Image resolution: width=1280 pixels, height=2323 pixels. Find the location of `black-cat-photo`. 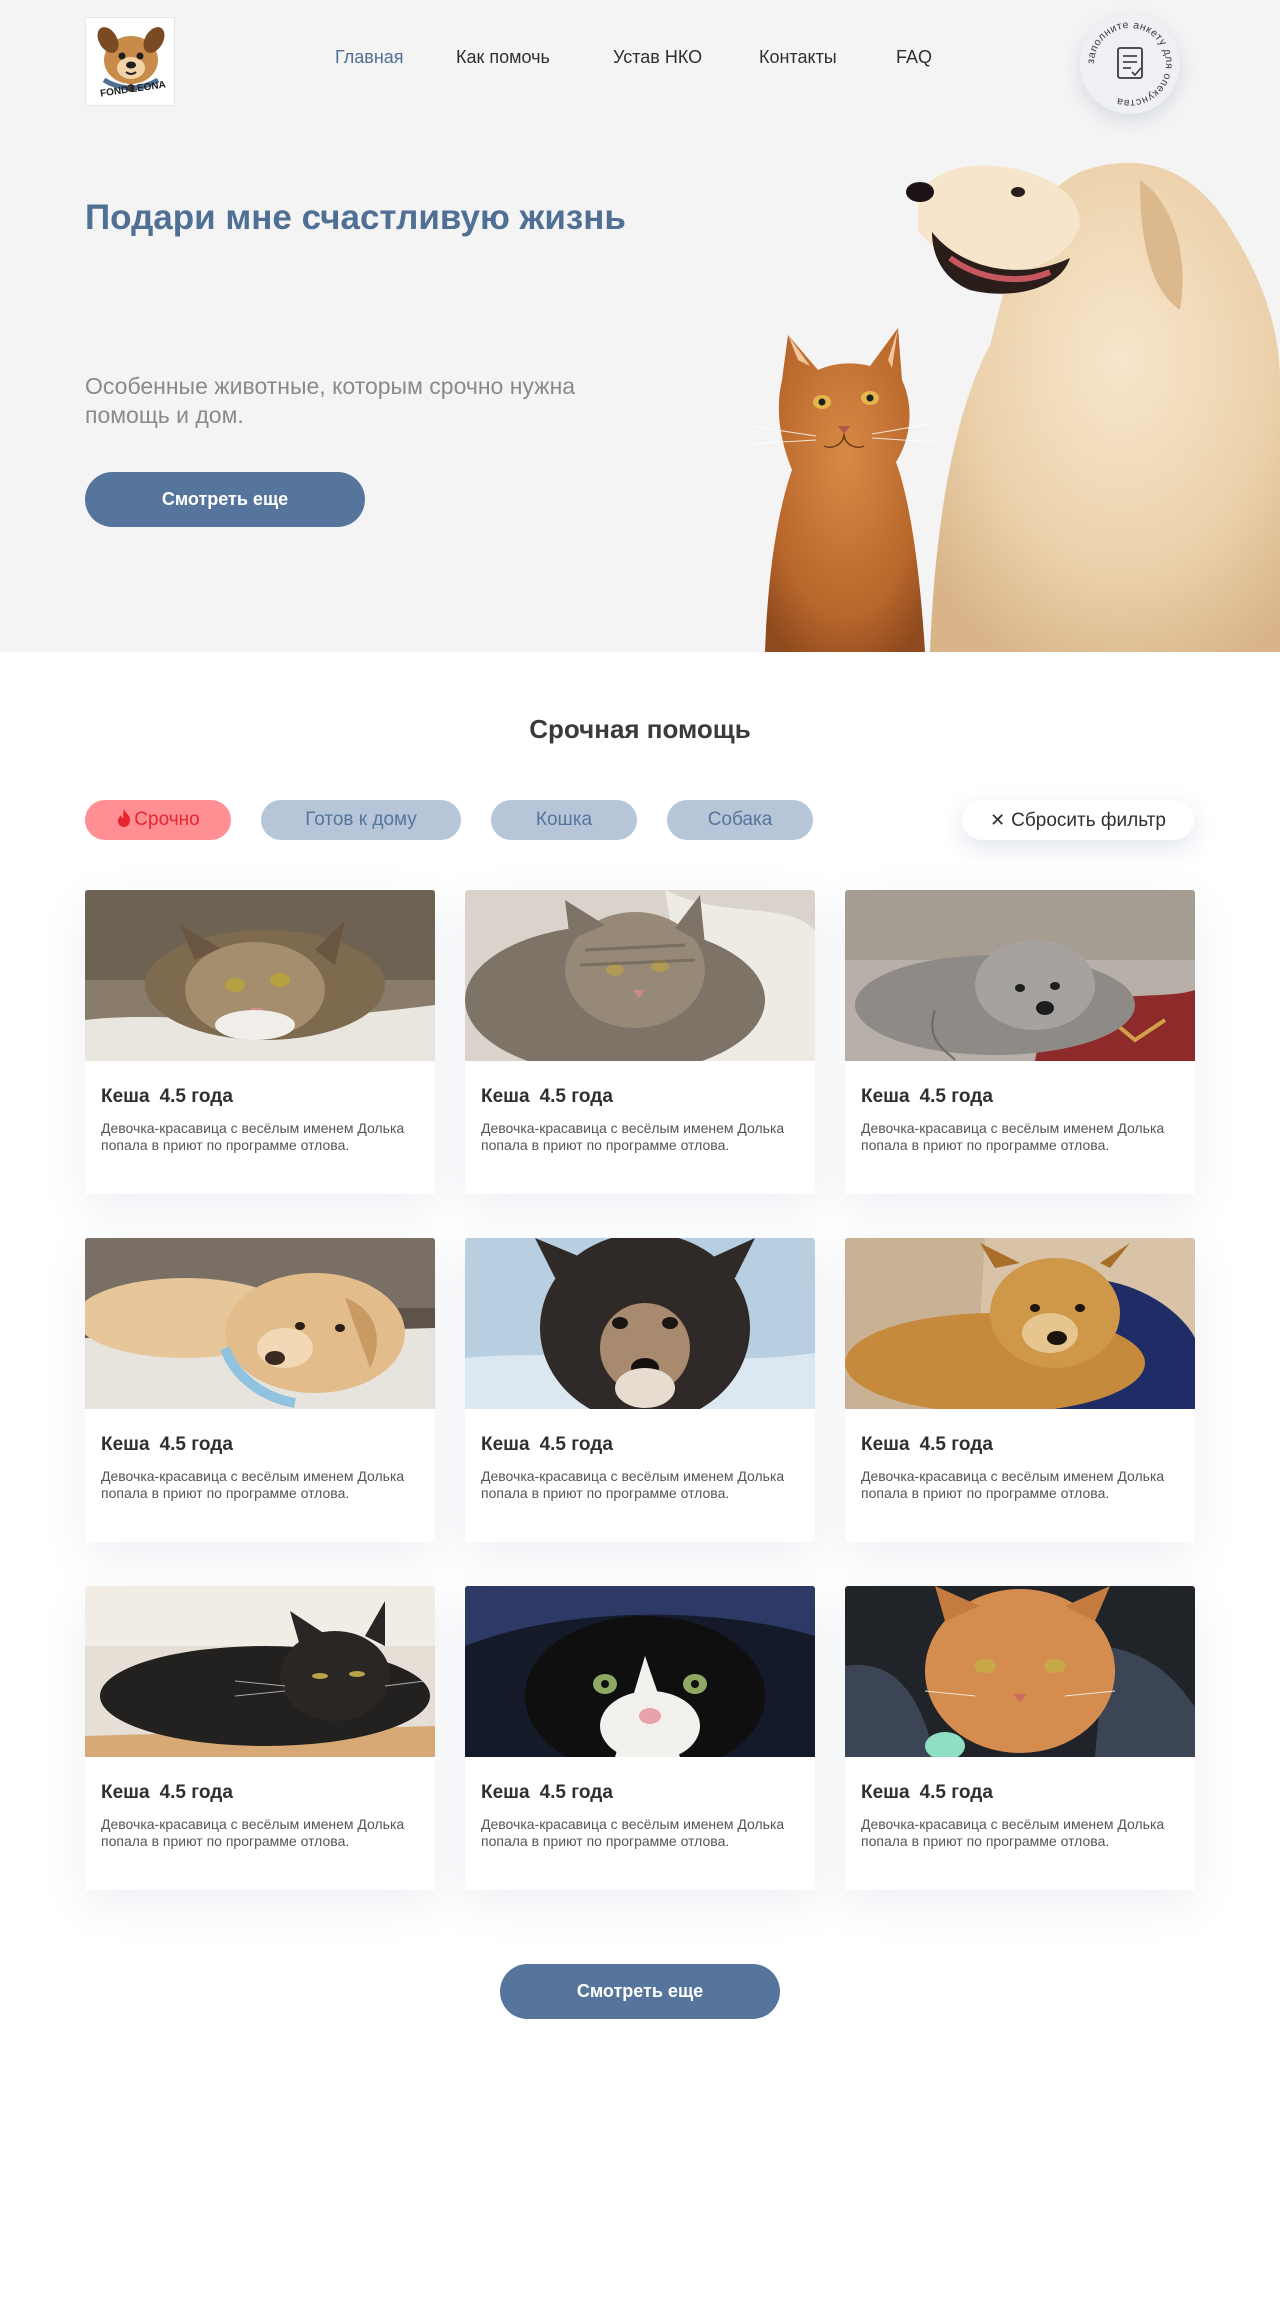

black-cat-photo is located at coordinates (260, 1671).